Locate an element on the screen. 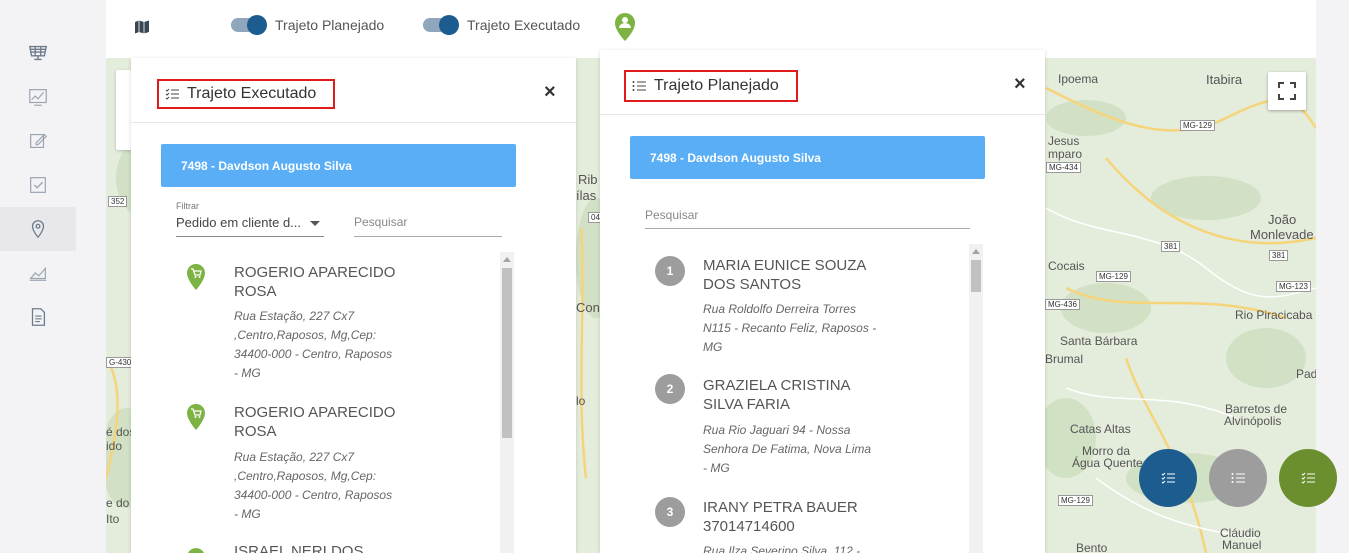 The height and width of the screenshot is (553, 1349). map-label: Bento is located at coordinates (1092, 547).